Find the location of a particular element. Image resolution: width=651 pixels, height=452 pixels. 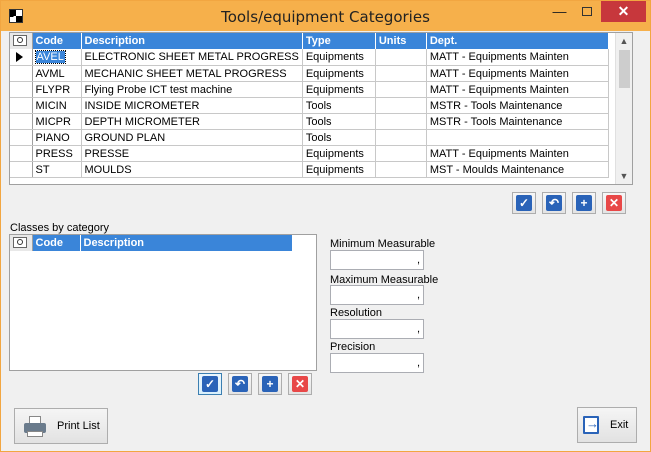

cell-dept: MST - Moulds Maintenance is located at coordinates (517, 169).